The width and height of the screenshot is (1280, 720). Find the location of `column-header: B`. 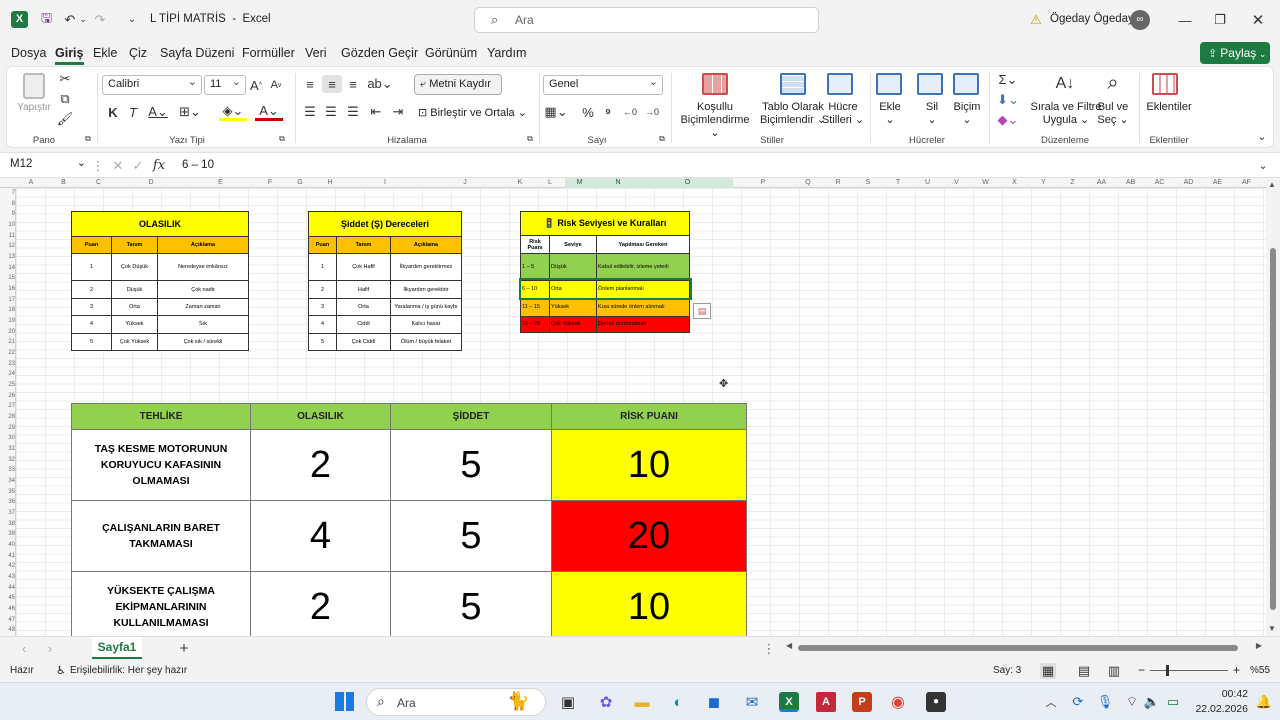

column-header: B is located at coordinates (63, 183).